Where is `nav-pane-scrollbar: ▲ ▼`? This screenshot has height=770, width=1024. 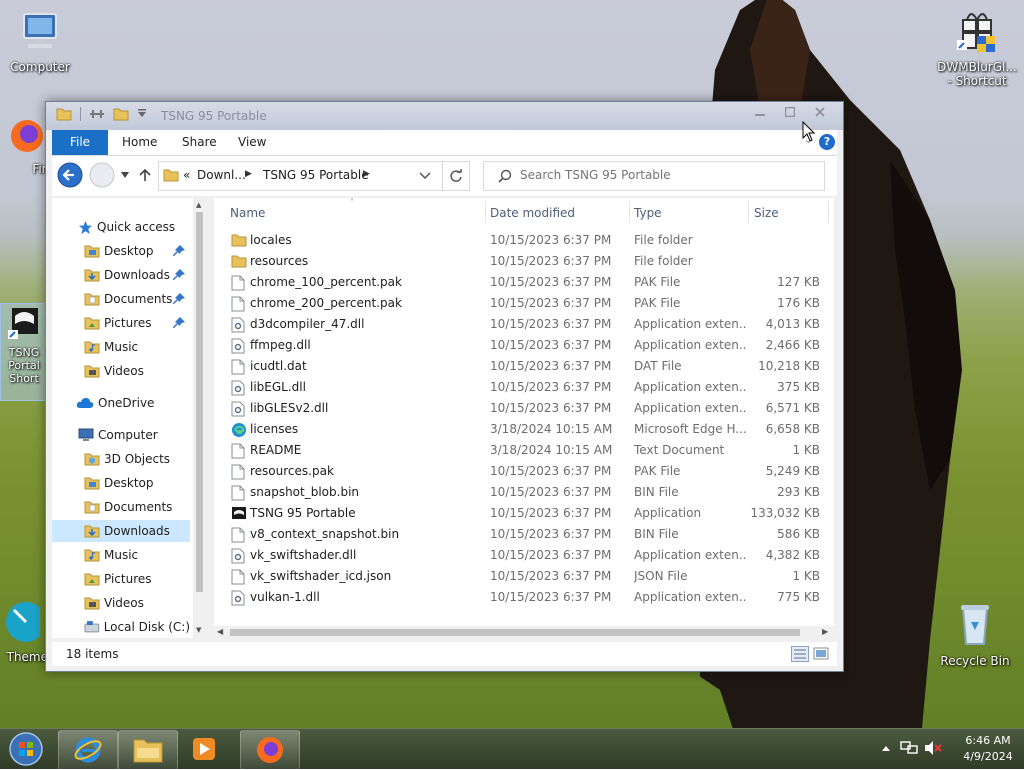
nav-pane-scrollbar: ▲ ▼ is located at coordinates (198, 418).